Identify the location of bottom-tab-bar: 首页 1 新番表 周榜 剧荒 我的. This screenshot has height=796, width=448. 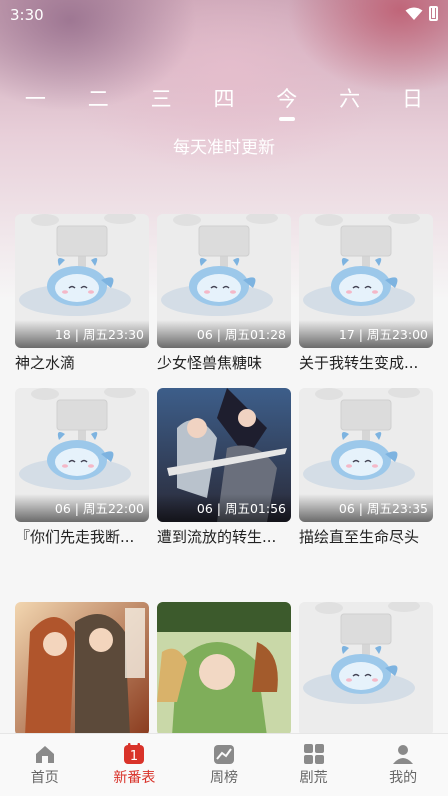
(224, 764).